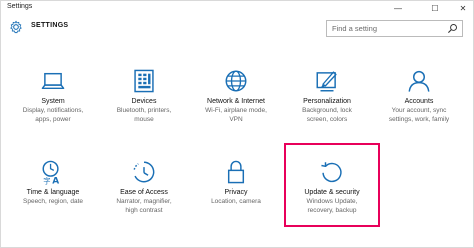  Describe the element at coordinates (55, 180) in the screenshot. I see `svg-text: A` at that location.